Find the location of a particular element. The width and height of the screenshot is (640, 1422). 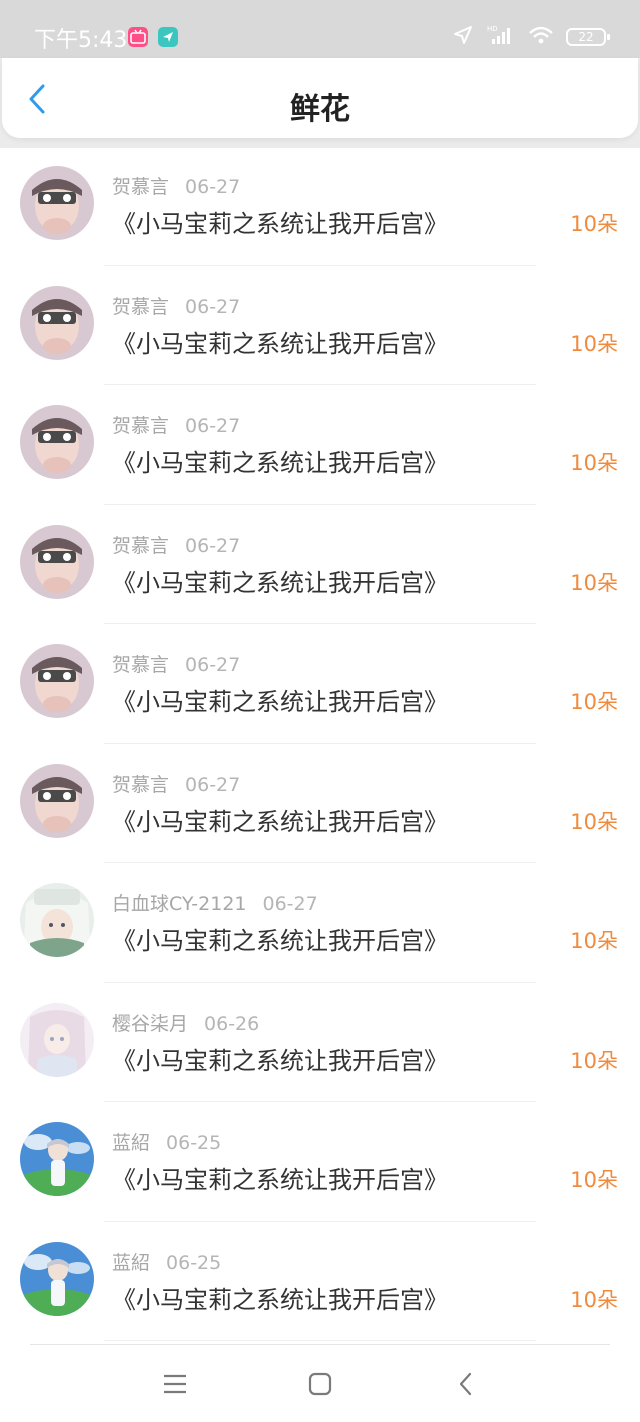

system-nav-bar is located at coordinates (320, 1383).